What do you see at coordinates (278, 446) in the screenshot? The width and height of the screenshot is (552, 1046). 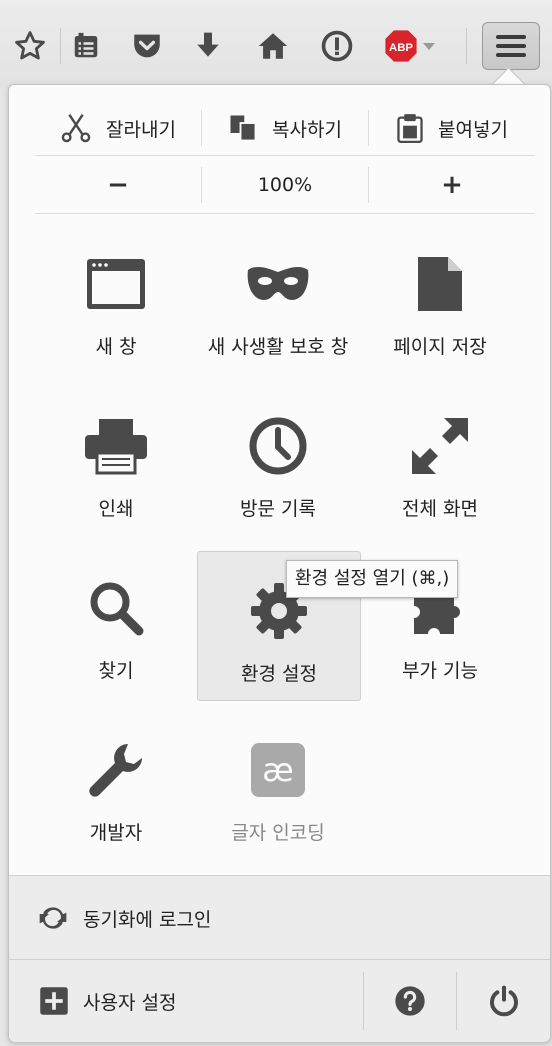 I see `clock-icon` at bounding box center [278, 446].